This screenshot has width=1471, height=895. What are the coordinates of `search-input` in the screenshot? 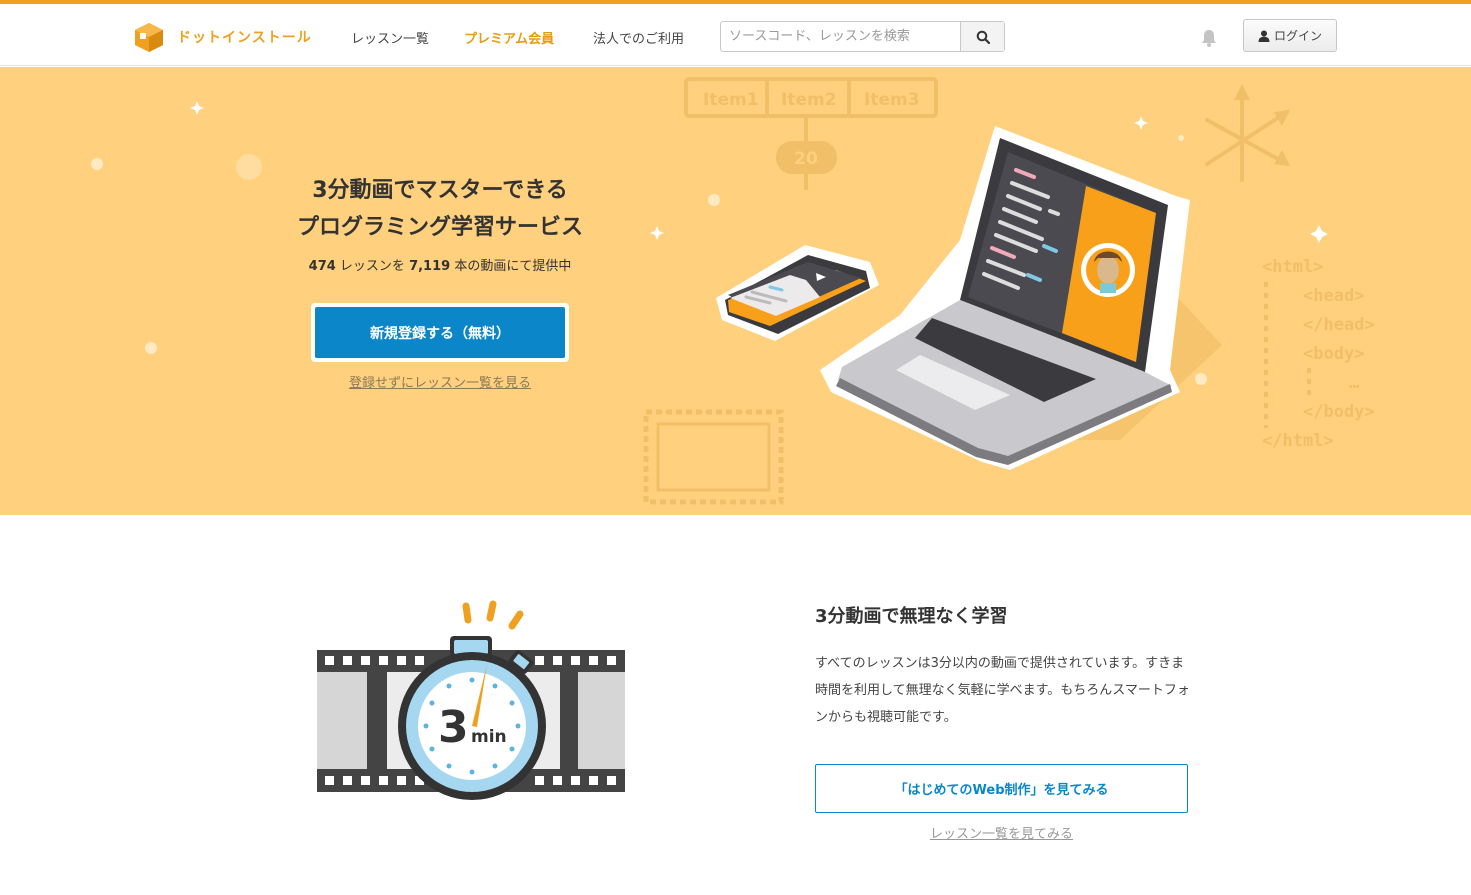 It's located at (841, 36).